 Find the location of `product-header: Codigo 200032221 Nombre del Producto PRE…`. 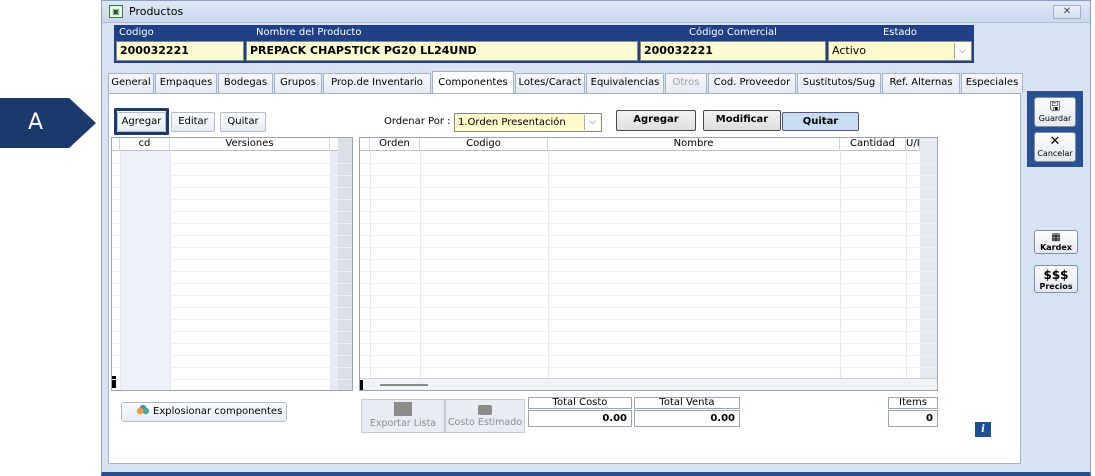

product-header: Codigo 200032221 Nombre del Producto PRE… is located at coordinates (544, 44).